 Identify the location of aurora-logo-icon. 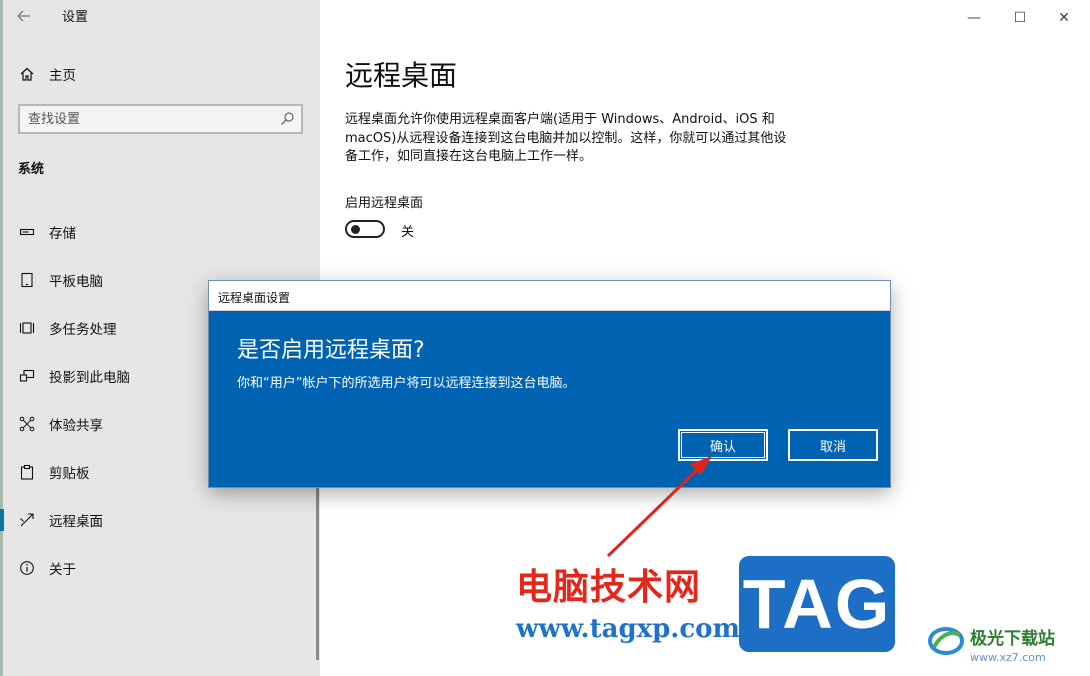
(946, 641).